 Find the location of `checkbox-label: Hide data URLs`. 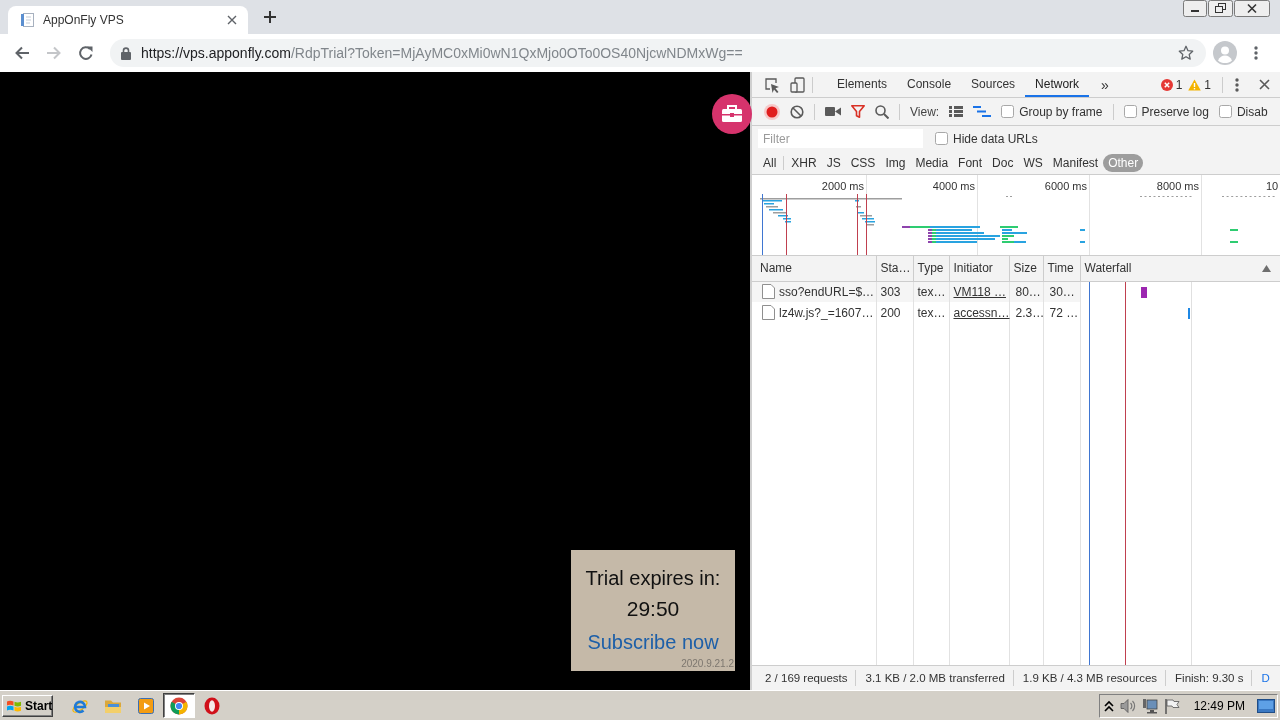

checkbox-label: Hide data URLs is located at coordinates (995, 138).